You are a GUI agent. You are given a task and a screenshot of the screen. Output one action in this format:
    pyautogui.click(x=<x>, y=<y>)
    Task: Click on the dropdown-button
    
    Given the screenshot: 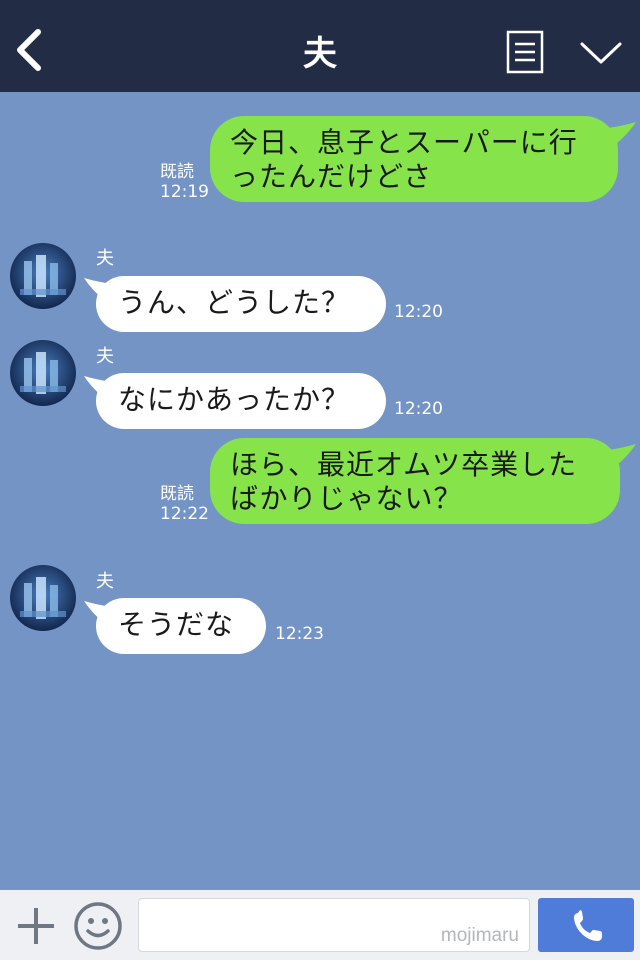 What is the action you would take?
    pyautogui.click(x=601, y=52)
    